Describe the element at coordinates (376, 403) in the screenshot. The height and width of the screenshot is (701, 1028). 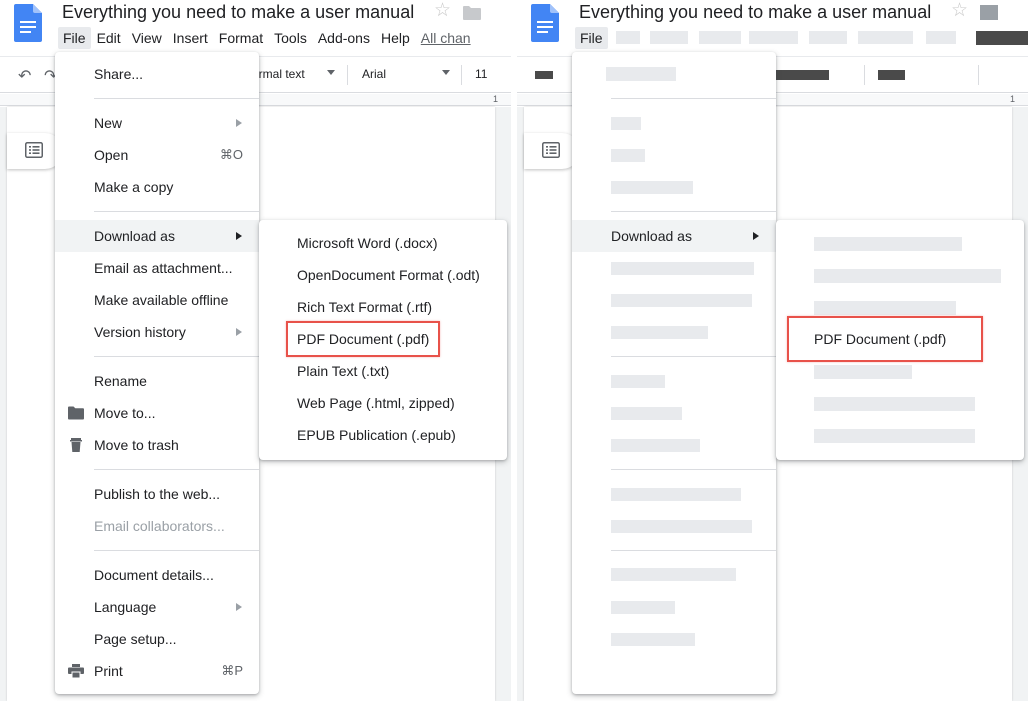
I see `menu-item-label: Web Page (.html, zipped)` at that location.